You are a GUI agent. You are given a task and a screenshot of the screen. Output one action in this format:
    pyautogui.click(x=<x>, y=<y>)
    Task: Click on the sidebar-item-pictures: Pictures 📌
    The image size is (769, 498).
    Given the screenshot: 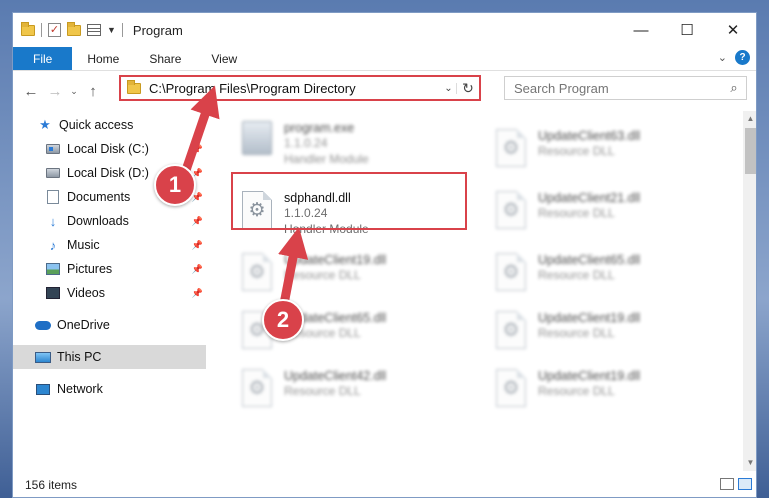 What is the action you would take?
    pyautogui.click(x=109, y=269)
    